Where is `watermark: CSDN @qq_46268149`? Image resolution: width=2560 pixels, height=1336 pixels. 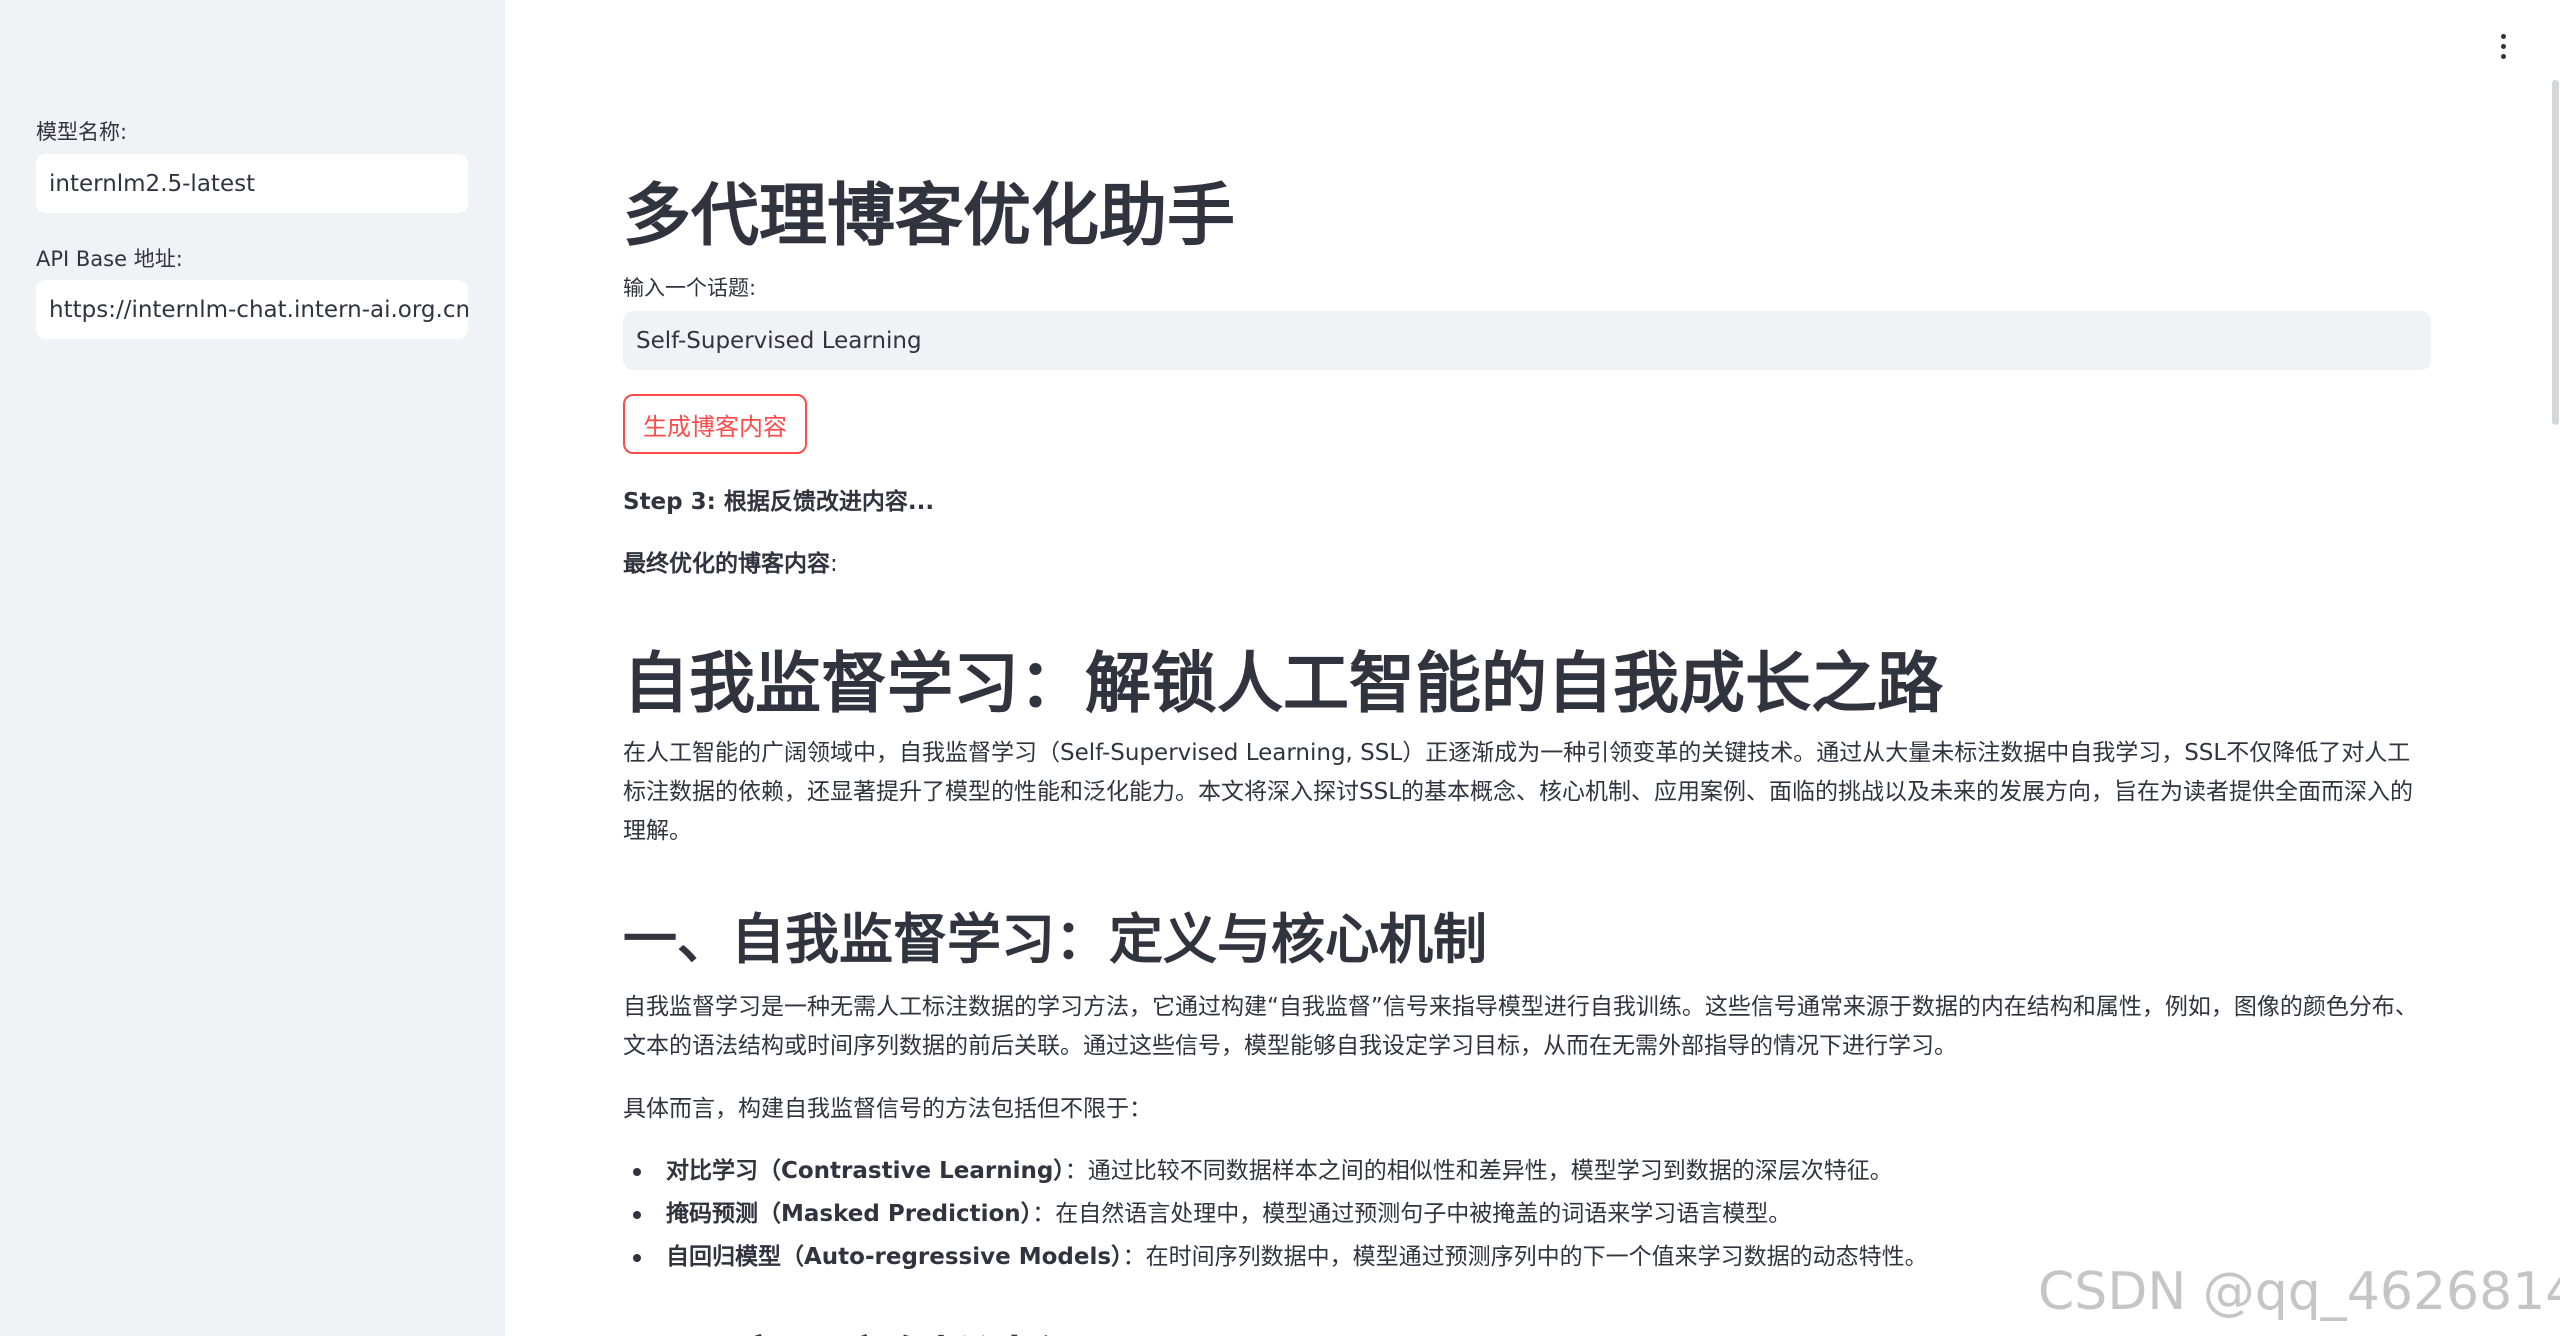
watermark: CSDN @qq_46268149 is located at coordinates (2299, 1292).